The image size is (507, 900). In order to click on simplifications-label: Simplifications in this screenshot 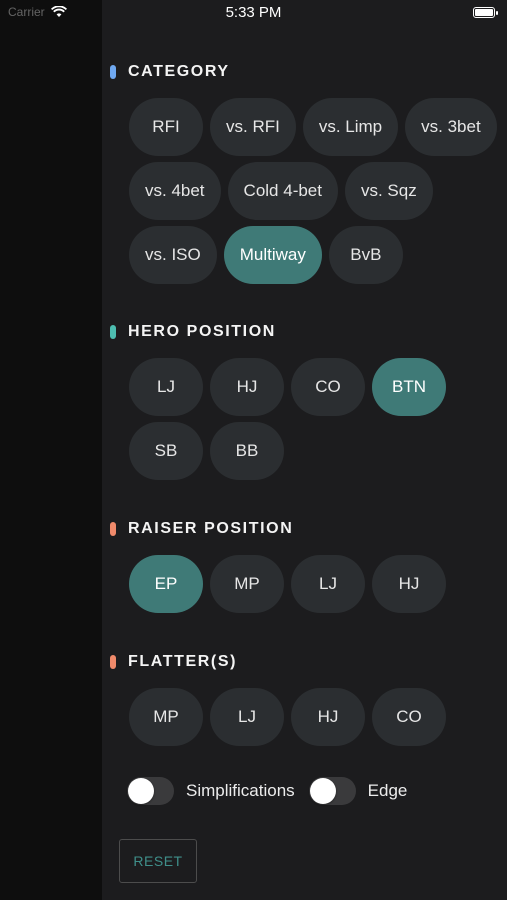, I will do `click(240, 790)`.